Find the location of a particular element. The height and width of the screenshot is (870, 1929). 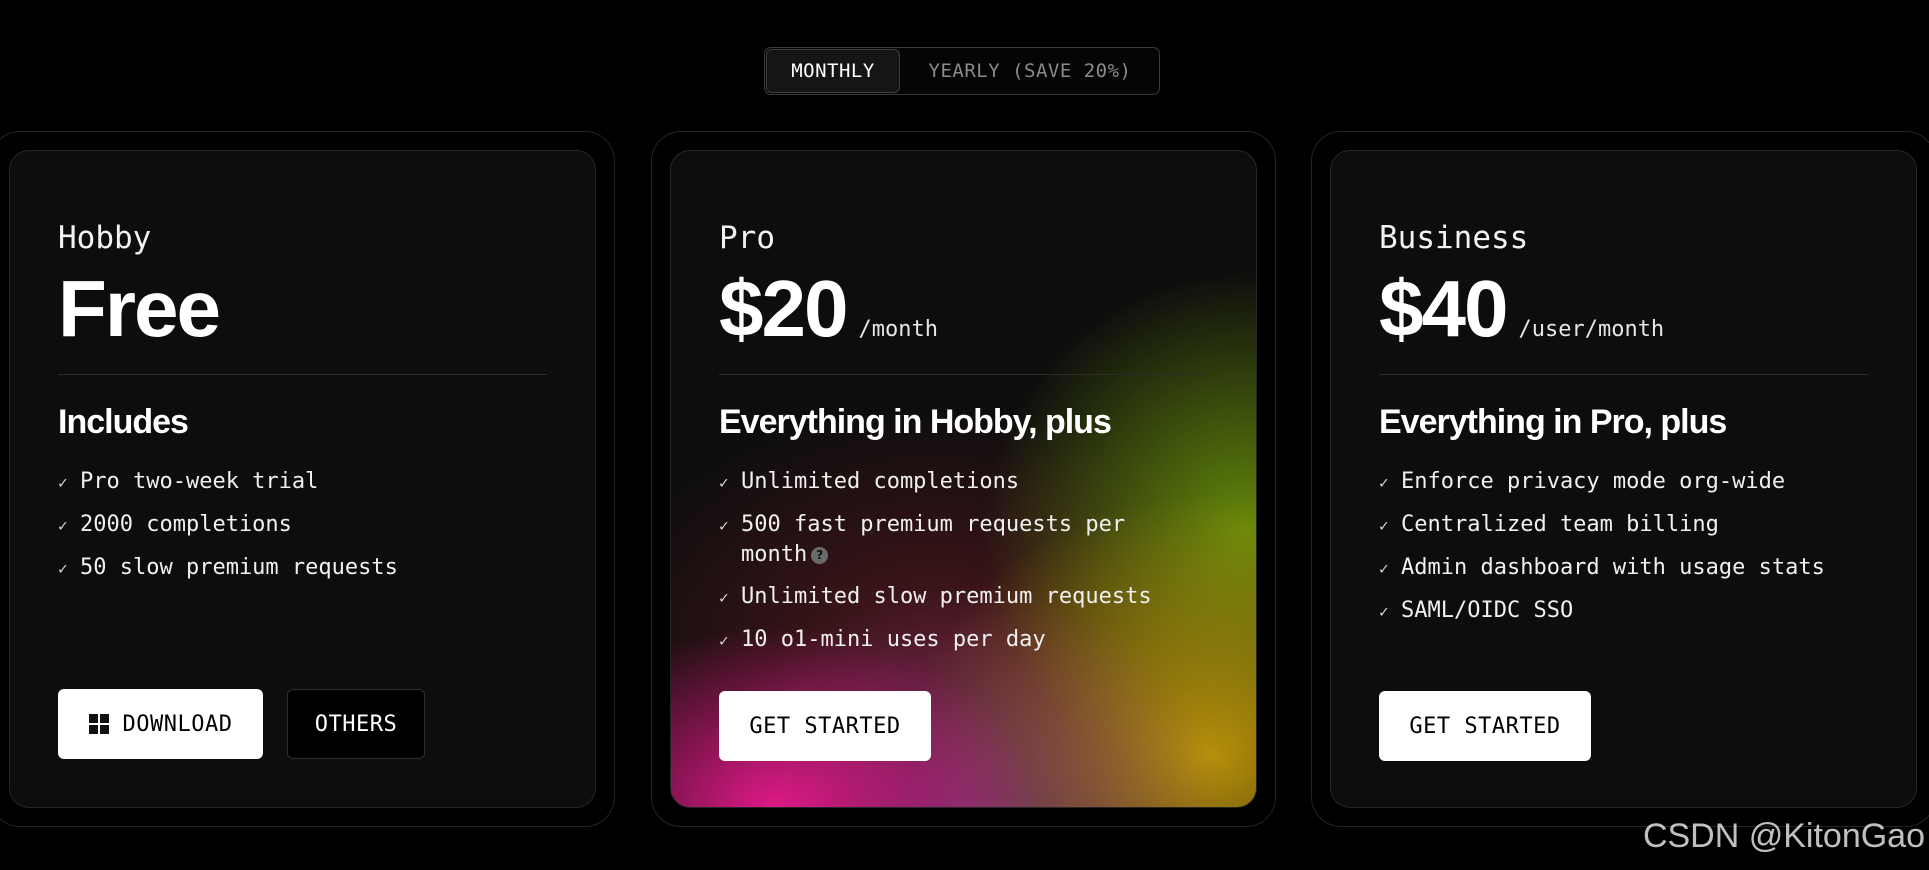

feature-item: ✓ Unlimited slow premium requests is located at coordinates (978, 597).